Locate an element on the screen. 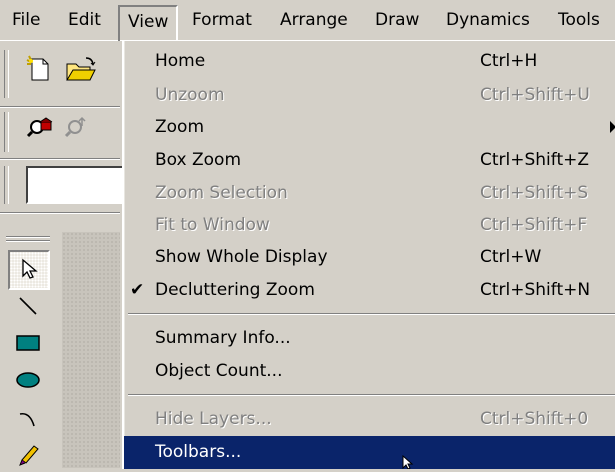 This screenshot has width=615, height=472. pan-zoom-icon is located at coordinates (79, 131).